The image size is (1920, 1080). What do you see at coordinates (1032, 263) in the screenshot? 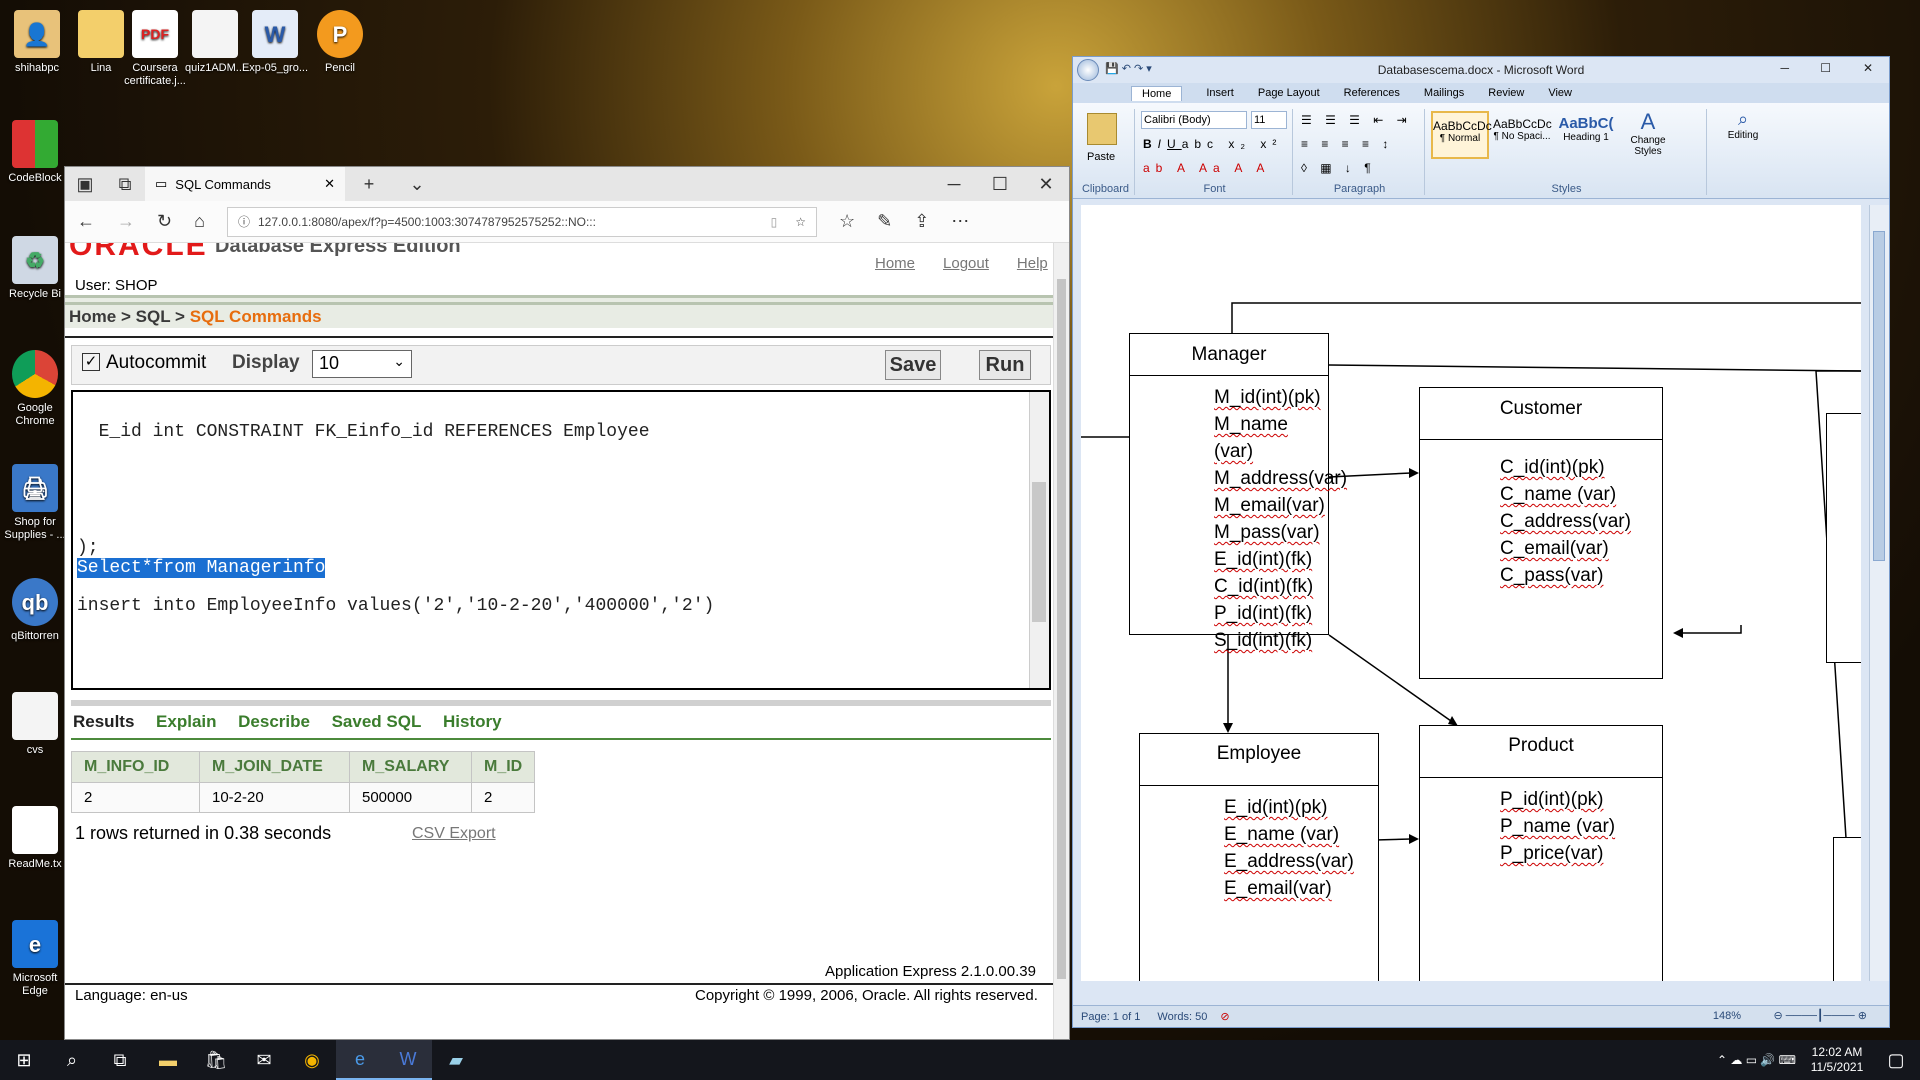
I see `help-link: Help` at bounding box center [1032, 263].